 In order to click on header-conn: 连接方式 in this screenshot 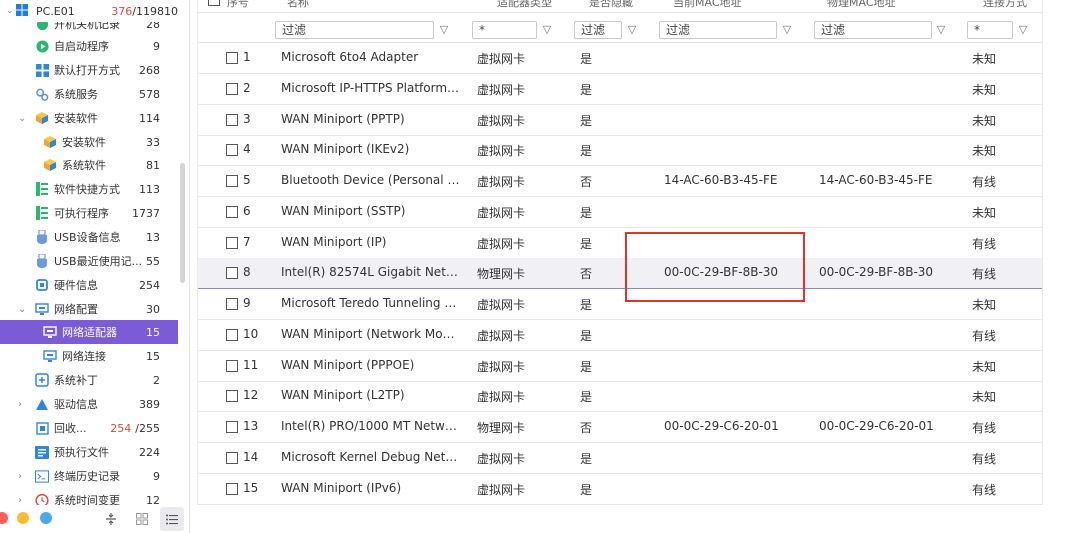, I will do `click(1005, 5)`.